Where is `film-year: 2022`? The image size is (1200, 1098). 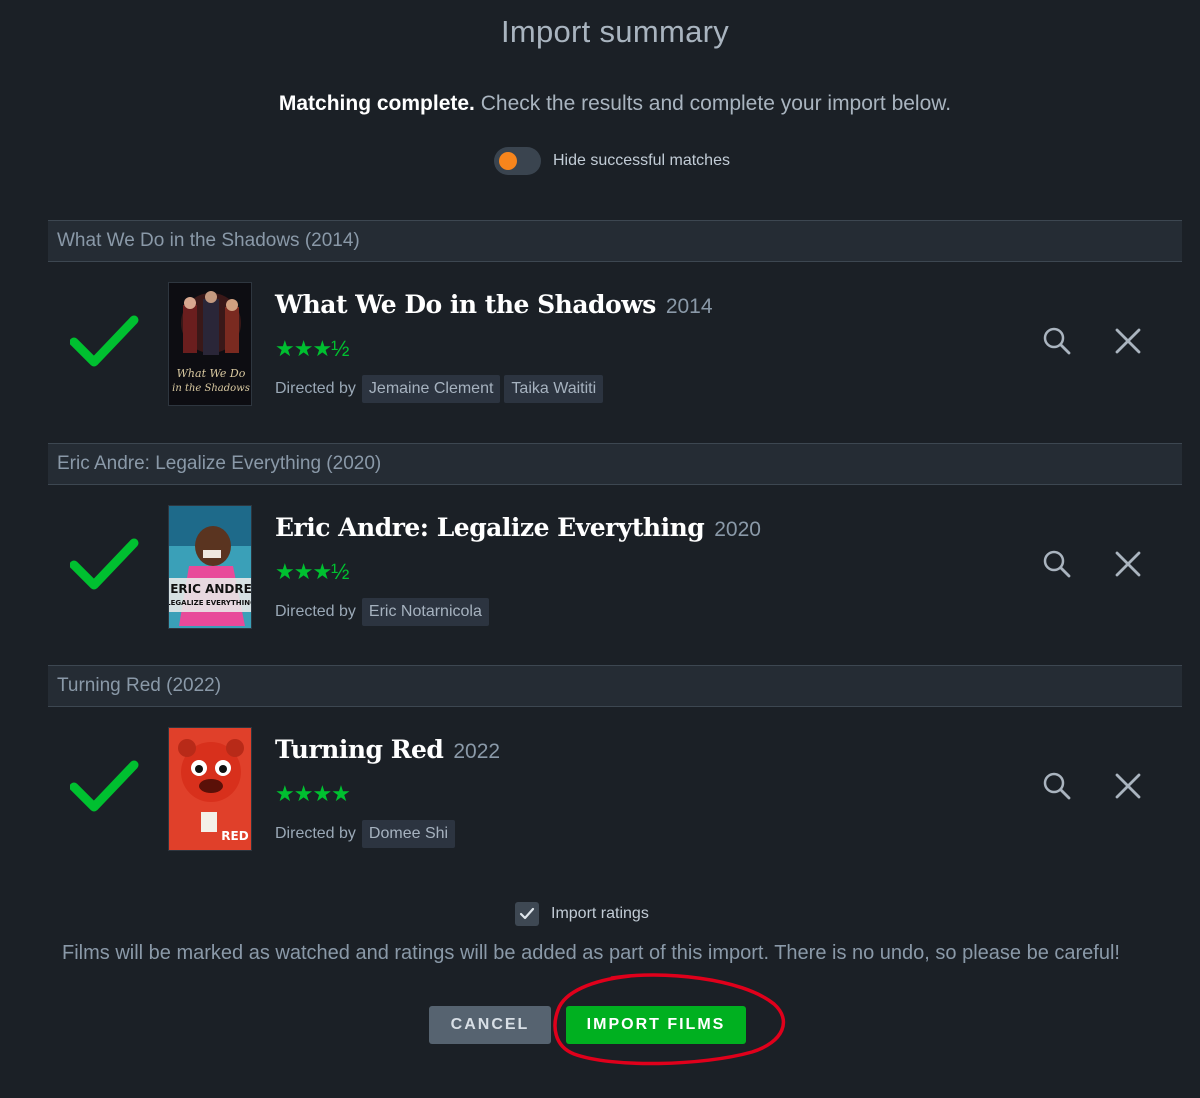 film-year: 2022 is located at coordinates (477, 751).